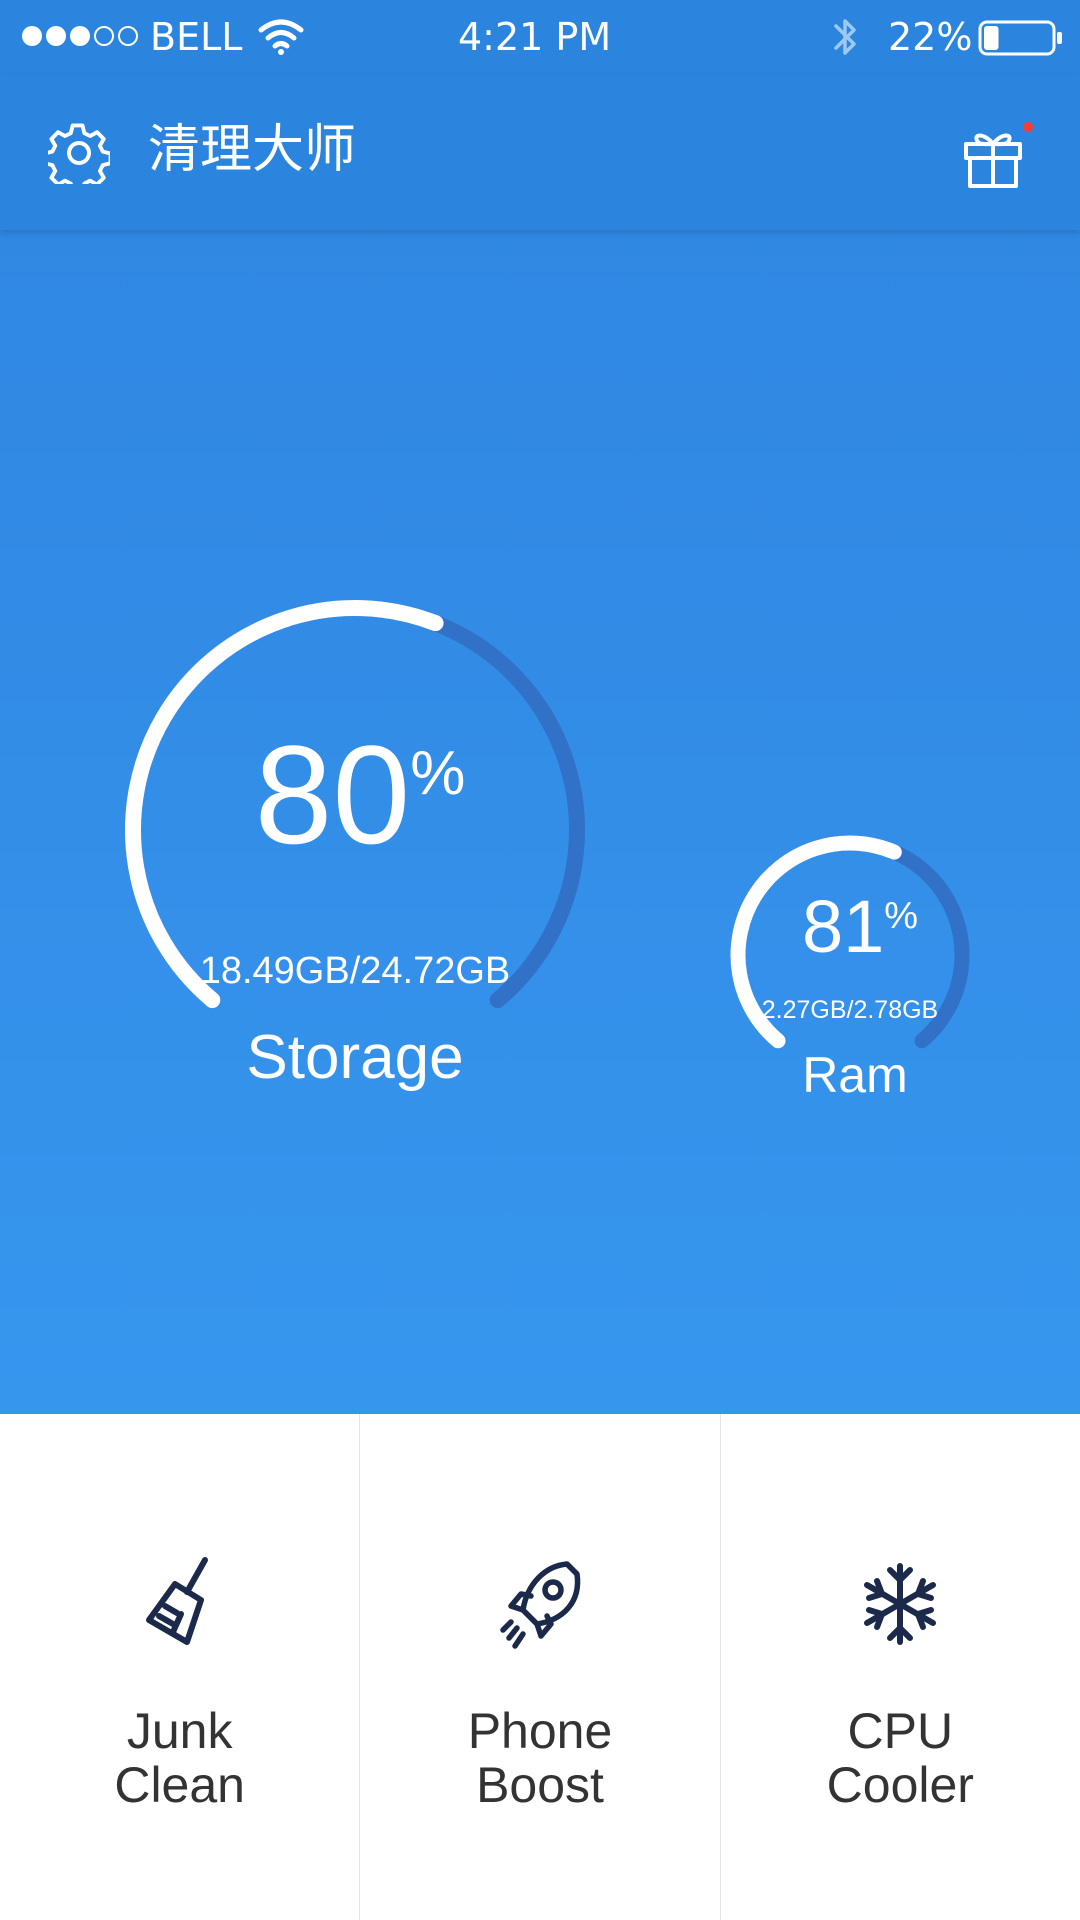  I want to click on gift-icon, so click(995, 155).